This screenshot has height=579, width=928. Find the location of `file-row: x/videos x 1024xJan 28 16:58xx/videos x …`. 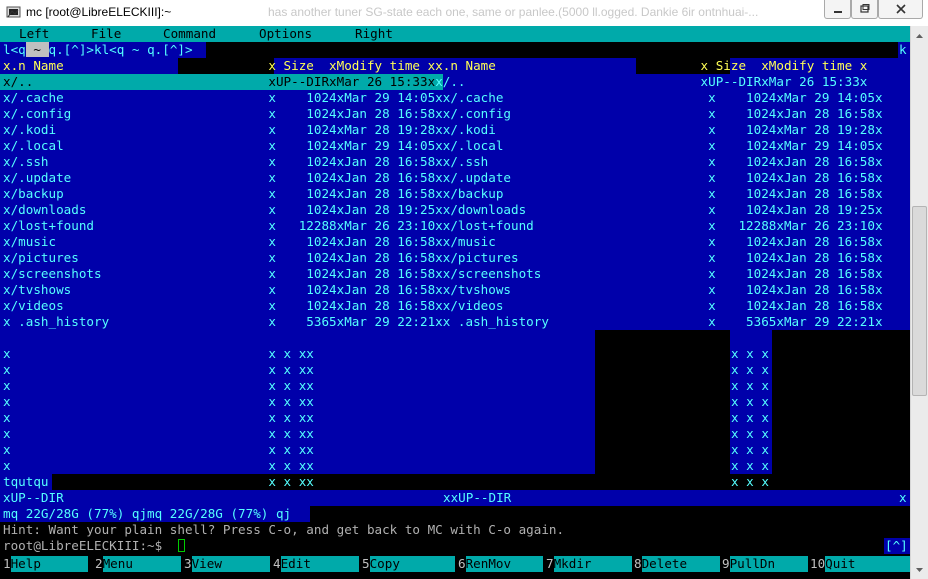

file-row: x/videos x 1024xJan 28 16:58xx/videos x … is located at coordinates (443, 306).